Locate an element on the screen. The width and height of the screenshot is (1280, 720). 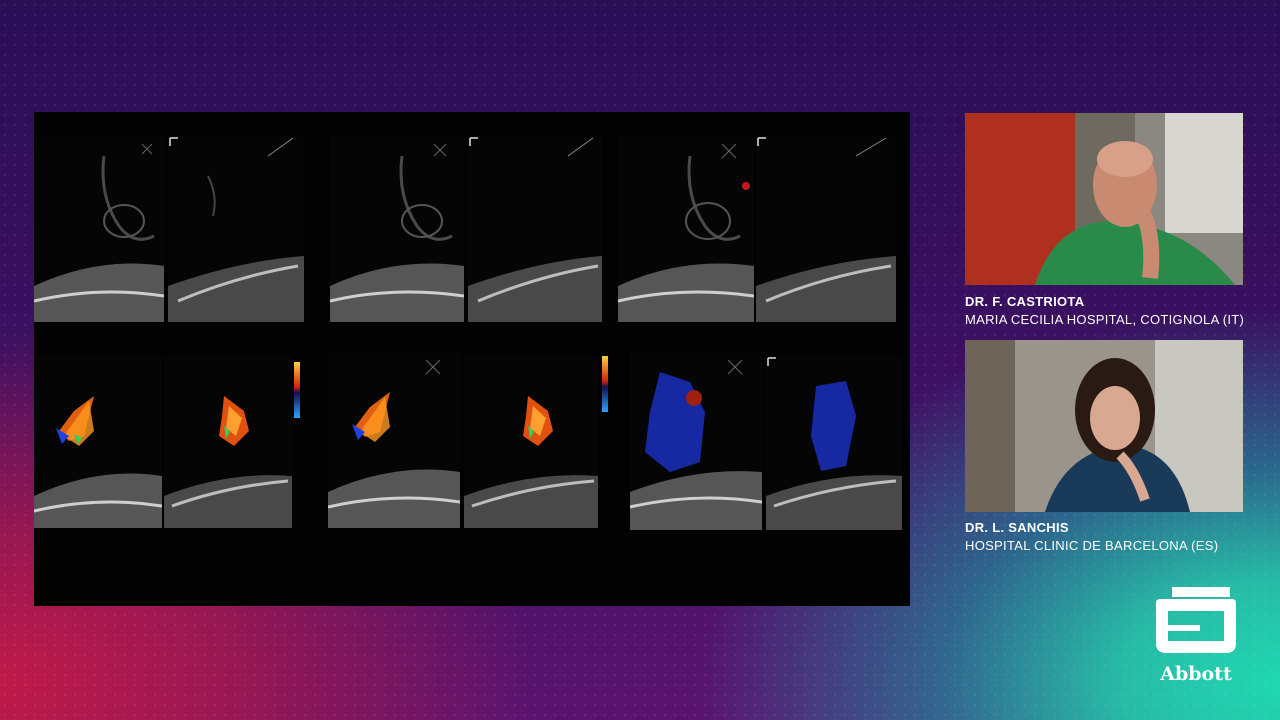
presenter-2-affiliation: HOSPITAL CLINIC DE BARCELONA (ES) is located at coordinates (1092, 545).